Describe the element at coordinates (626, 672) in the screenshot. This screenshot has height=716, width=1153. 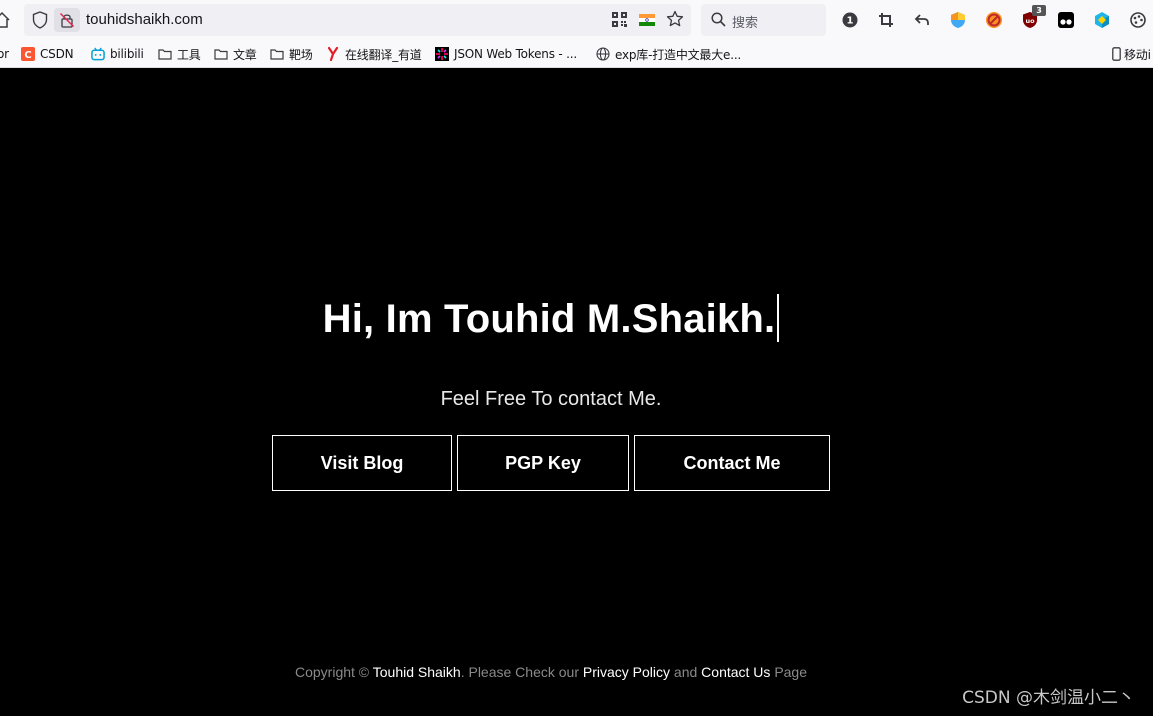
I see `privacy-policy-link: Privacy Policy` at that location.